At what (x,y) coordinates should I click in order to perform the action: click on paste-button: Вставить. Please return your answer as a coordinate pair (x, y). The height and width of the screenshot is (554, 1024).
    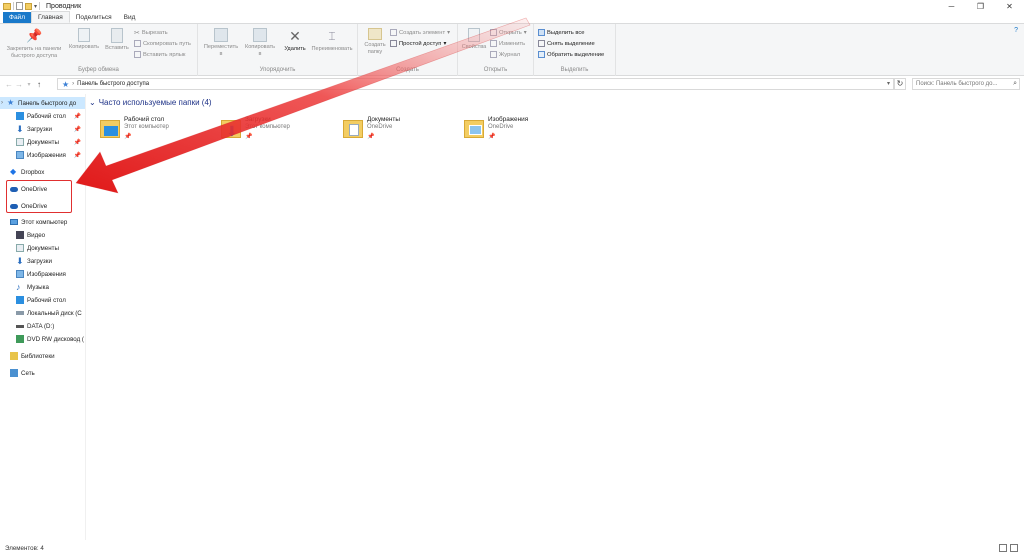
    Looking at the image, I should click on (117, 40).